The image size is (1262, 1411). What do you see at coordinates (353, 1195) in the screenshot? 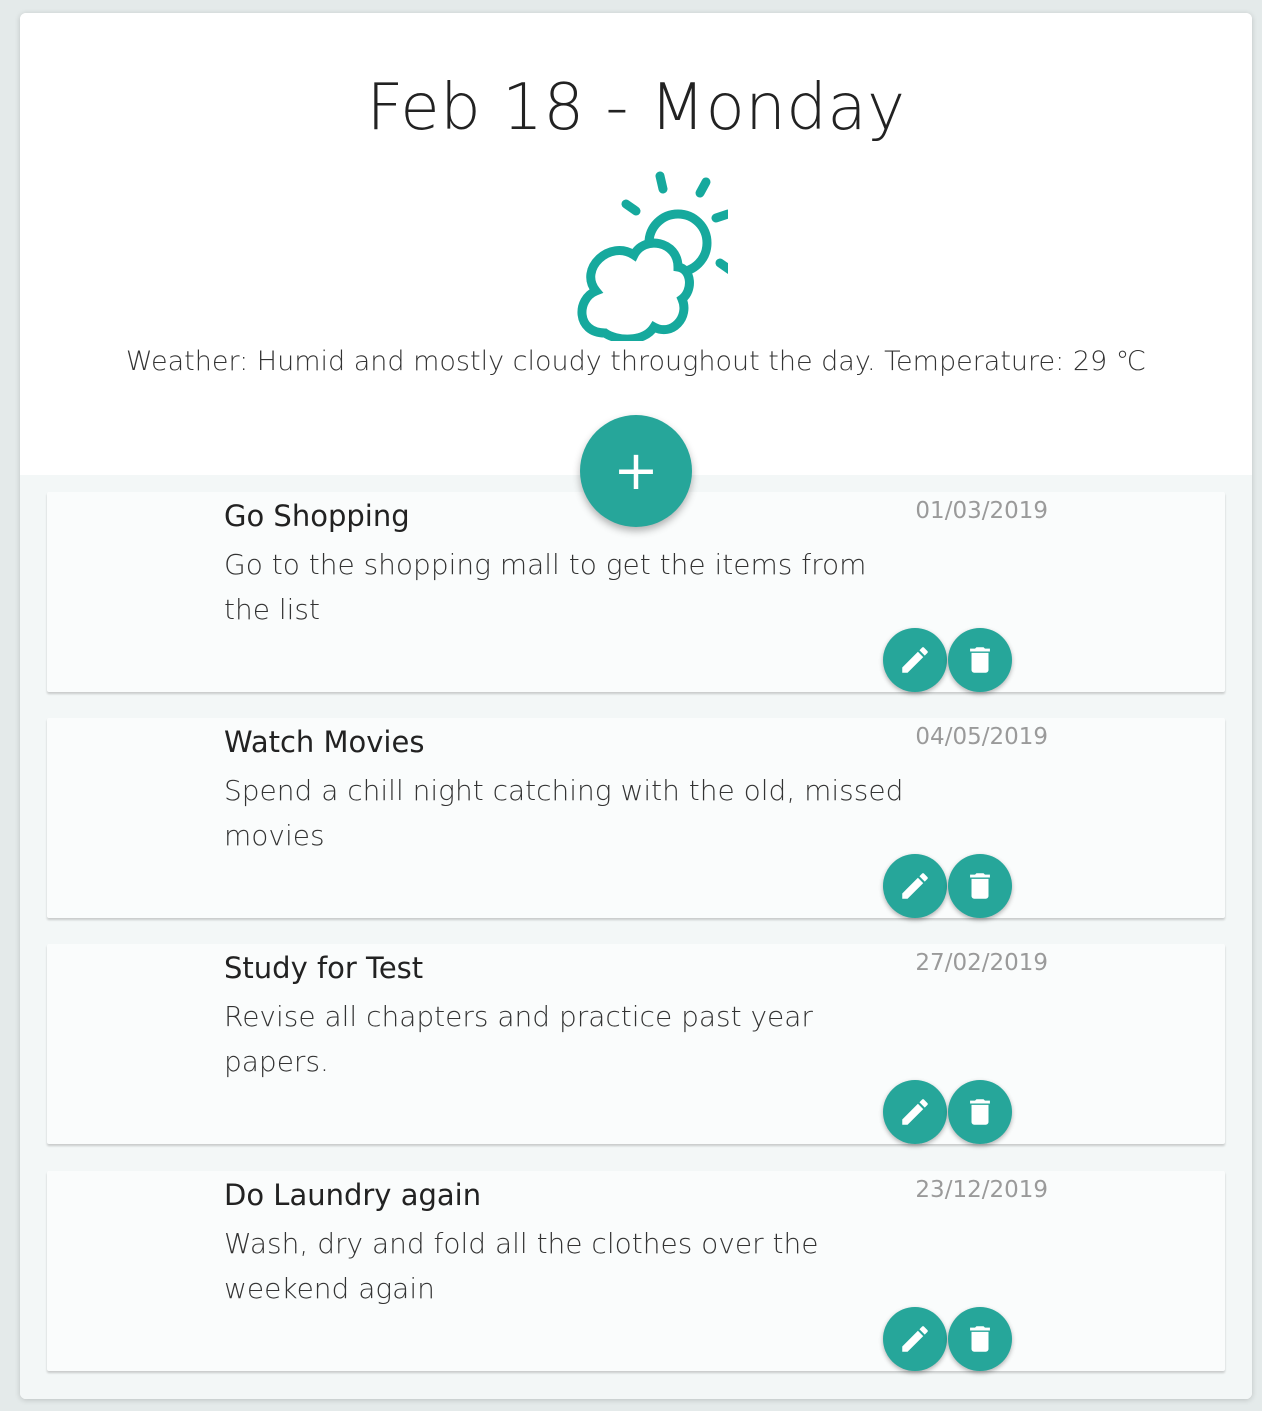
I see `task-title: Do Laundry again` at bounding box center [353, 1195].